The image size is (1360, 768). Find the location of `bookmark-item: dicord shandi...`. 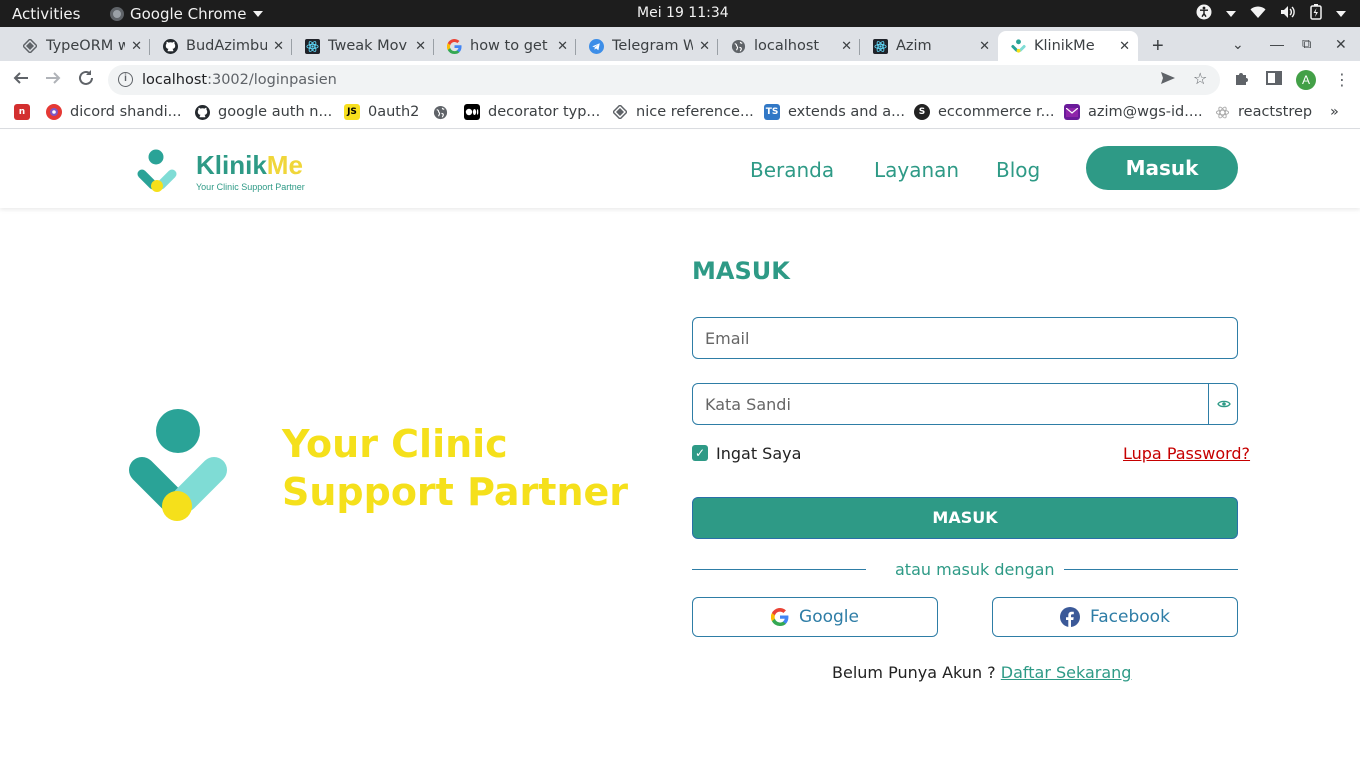

bookmark-item: dicord shandi... is located at coordinates (113, 112).